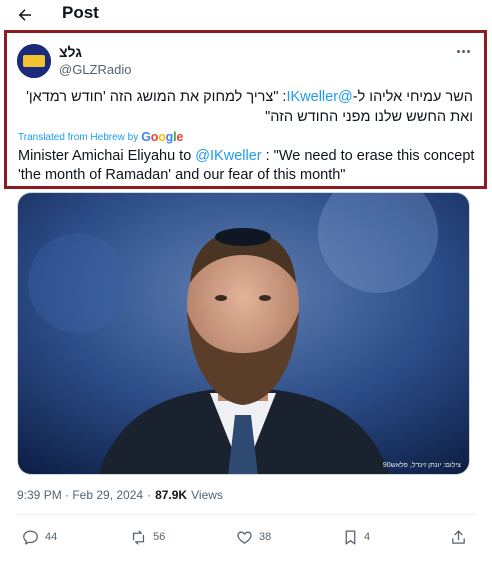 The width and height of the screenshot is (492, 564). What do you see at coordinates (246, 514) in the screenshot?
I see `divider` at bounding box center [246, 514].